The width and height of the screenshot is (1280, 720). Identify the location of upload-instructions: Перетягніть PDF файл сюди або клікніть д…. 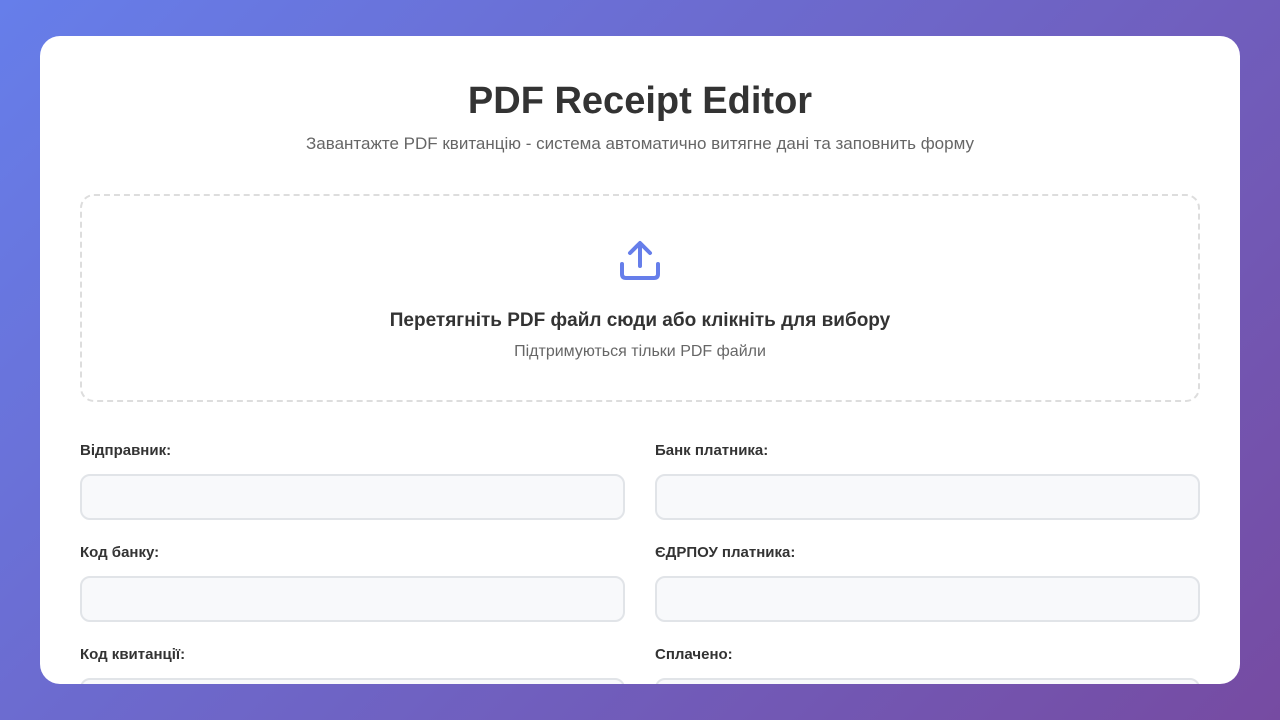
(640, 320).